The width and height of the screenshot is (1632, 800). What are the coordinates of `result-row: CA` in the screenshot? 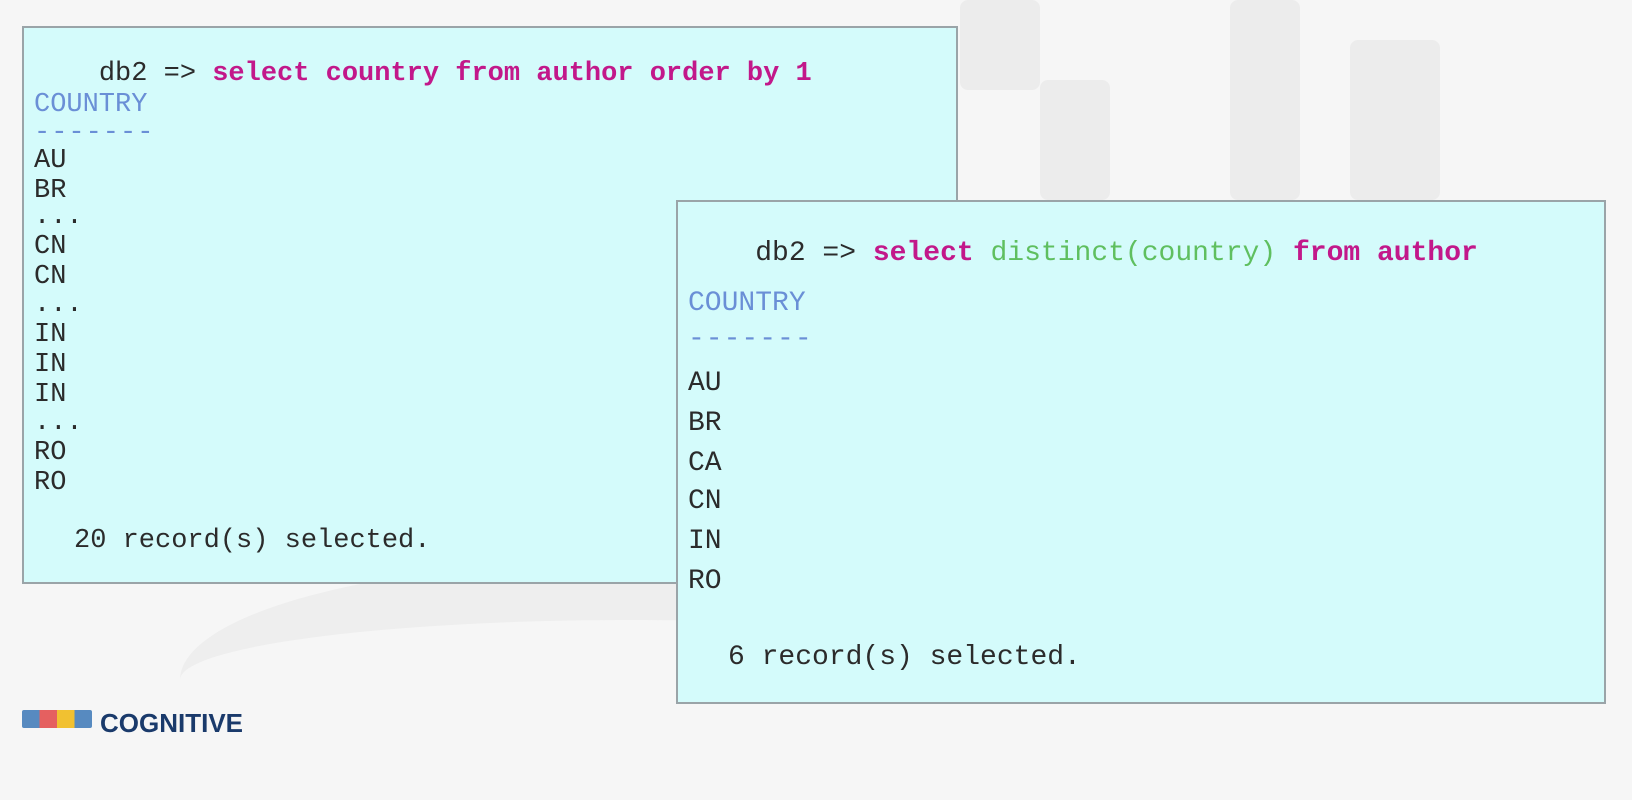 It's located at (705, 463).